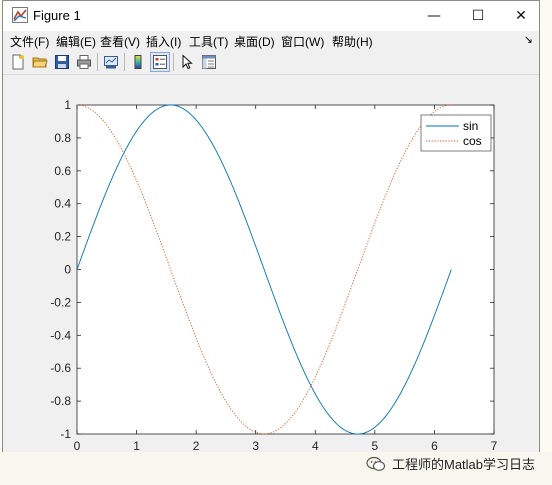  I want to click on link-plot-button, so click(111, 62).